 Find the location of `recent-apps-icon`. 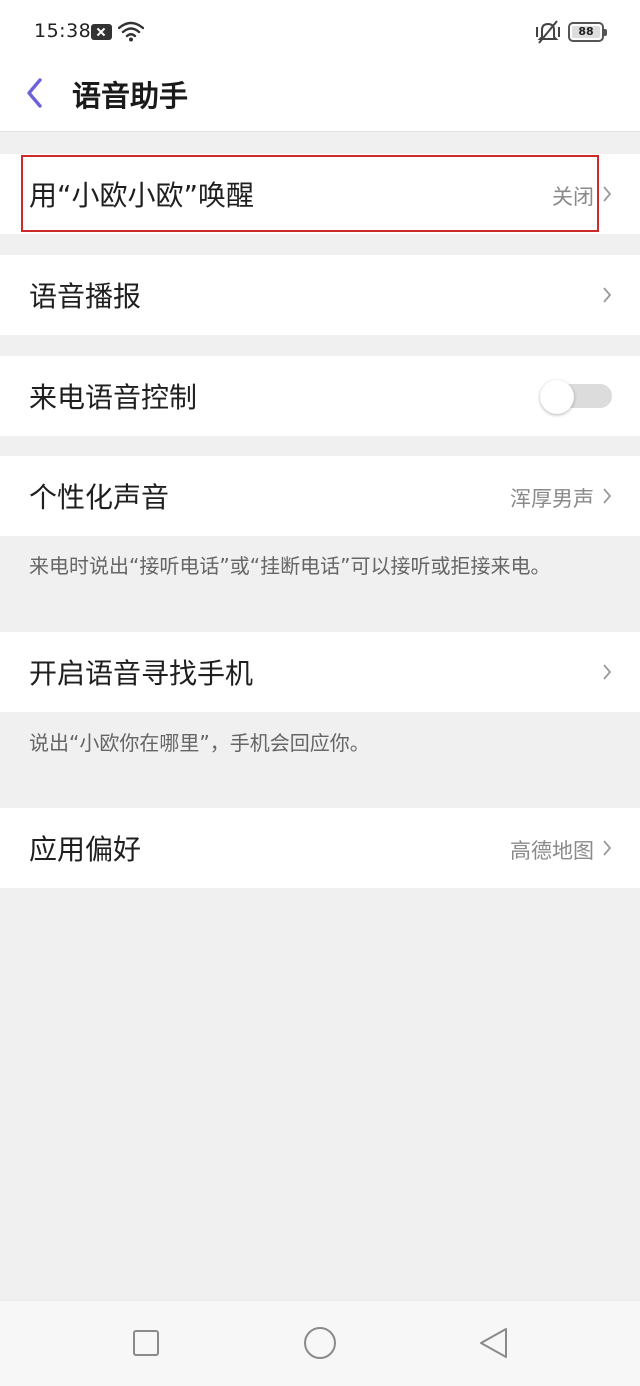

recent-apps-icon is located at coordinates (146, 1343).